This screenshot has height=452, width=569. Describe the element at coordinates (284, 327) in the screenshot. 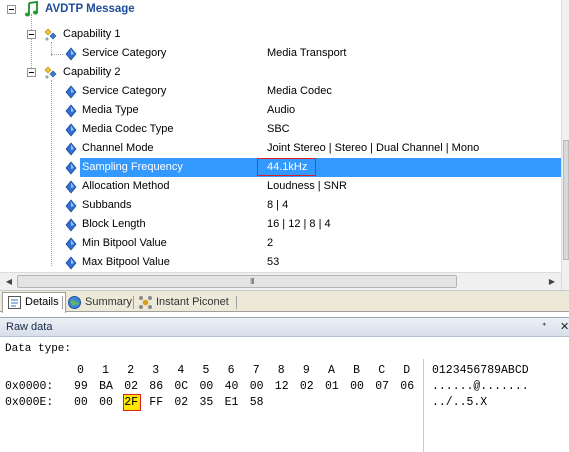

I see `raw-data-panel-header: Raw data ᐩ ✕` at that location.